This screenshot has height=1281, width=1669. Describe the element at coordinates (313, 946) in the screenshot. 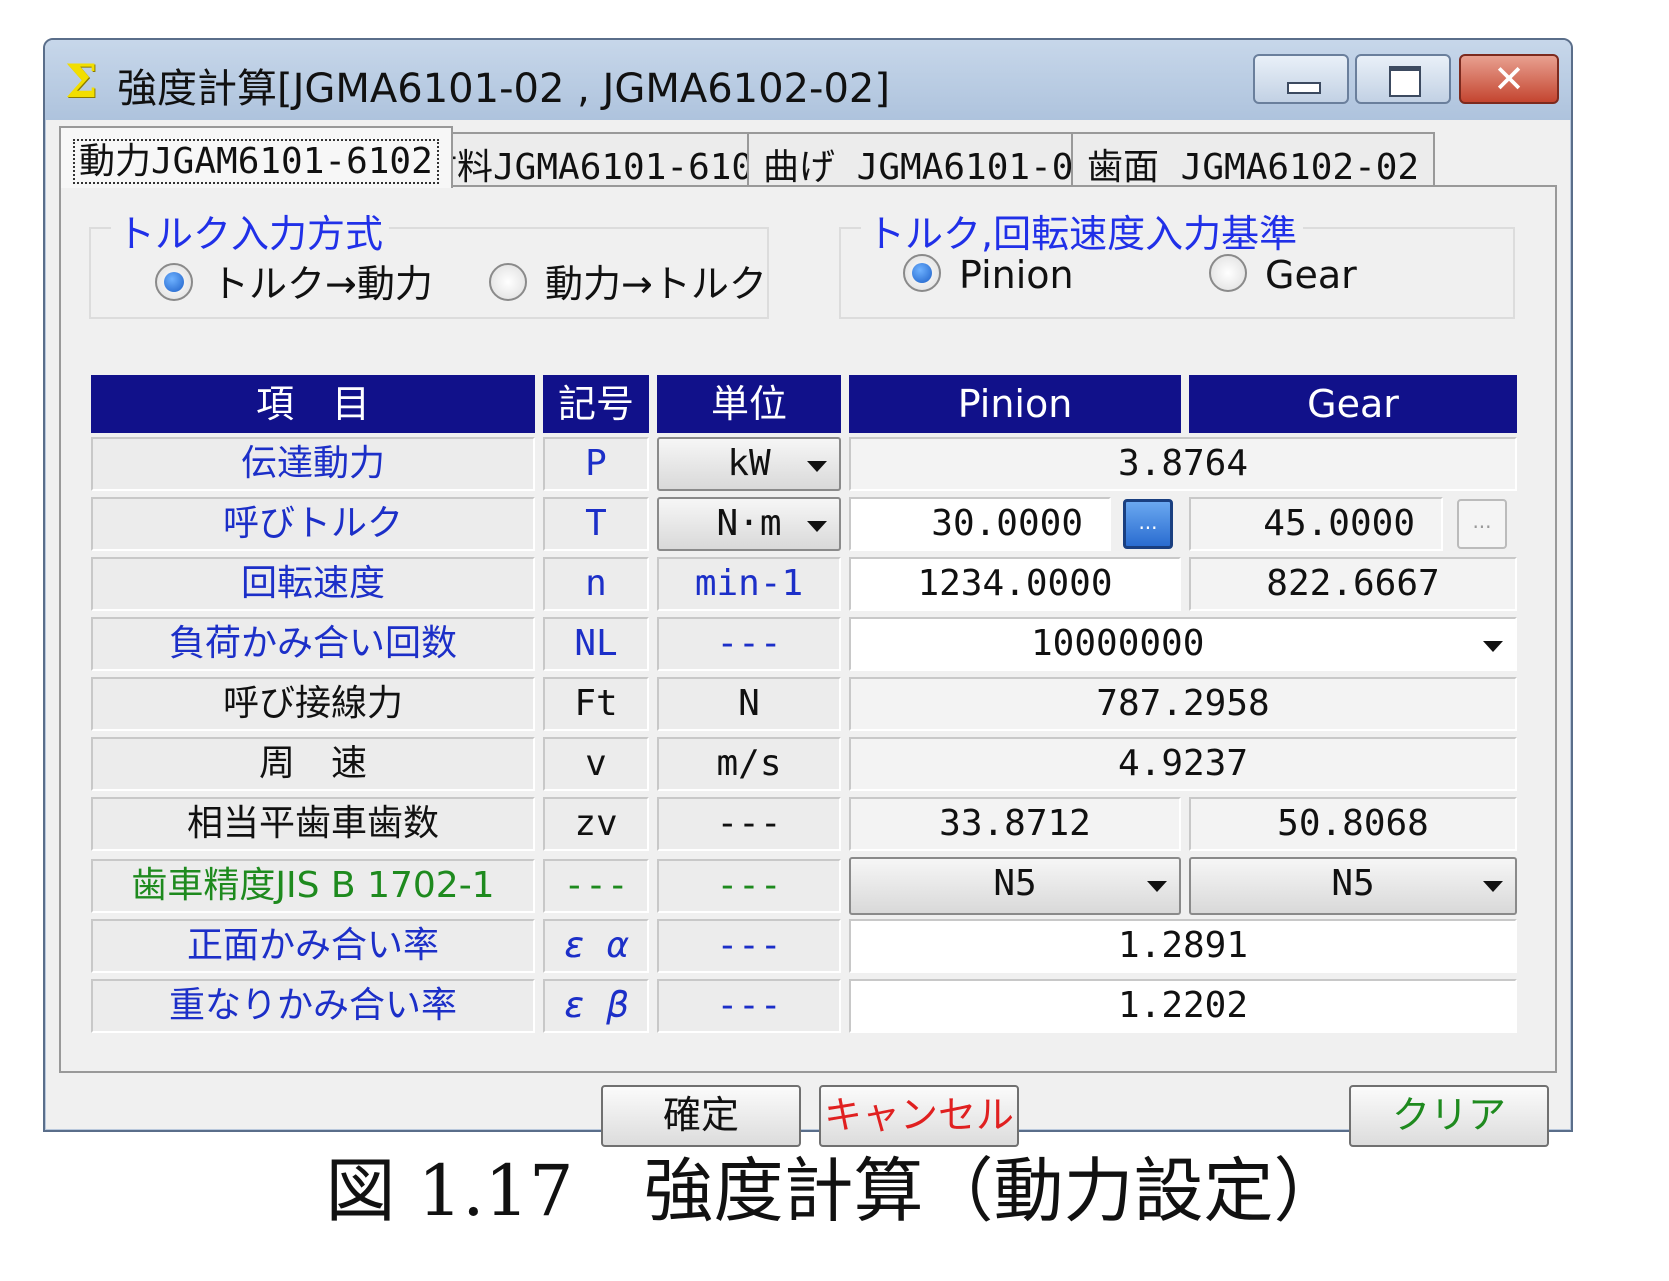

I see `row-label-transverse-contact-ratio: 正面かみ合い率` at that location.